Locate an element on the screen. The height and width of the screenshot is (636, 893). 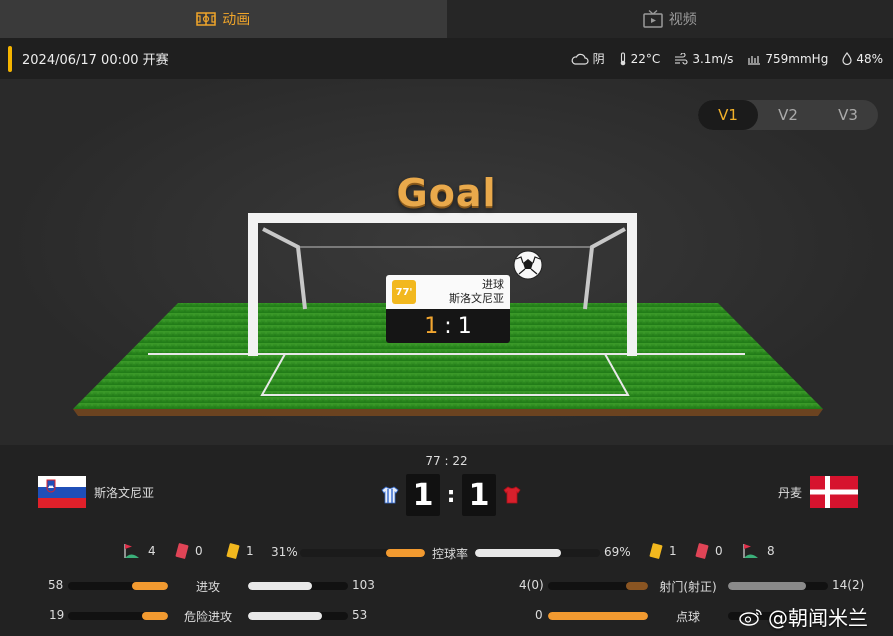
away-possession: 69% is located at coordinates (617, 552).